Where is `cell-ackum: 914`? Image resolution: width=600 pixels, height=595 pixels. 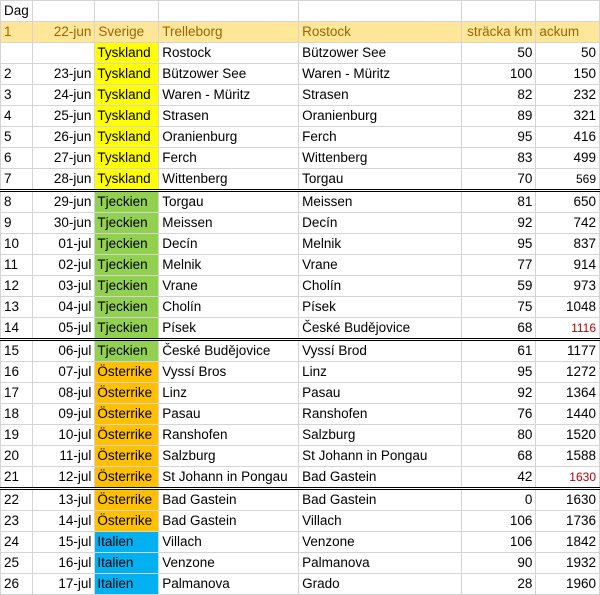
cell-ackum: 914 is located at coordinates (567, 265).